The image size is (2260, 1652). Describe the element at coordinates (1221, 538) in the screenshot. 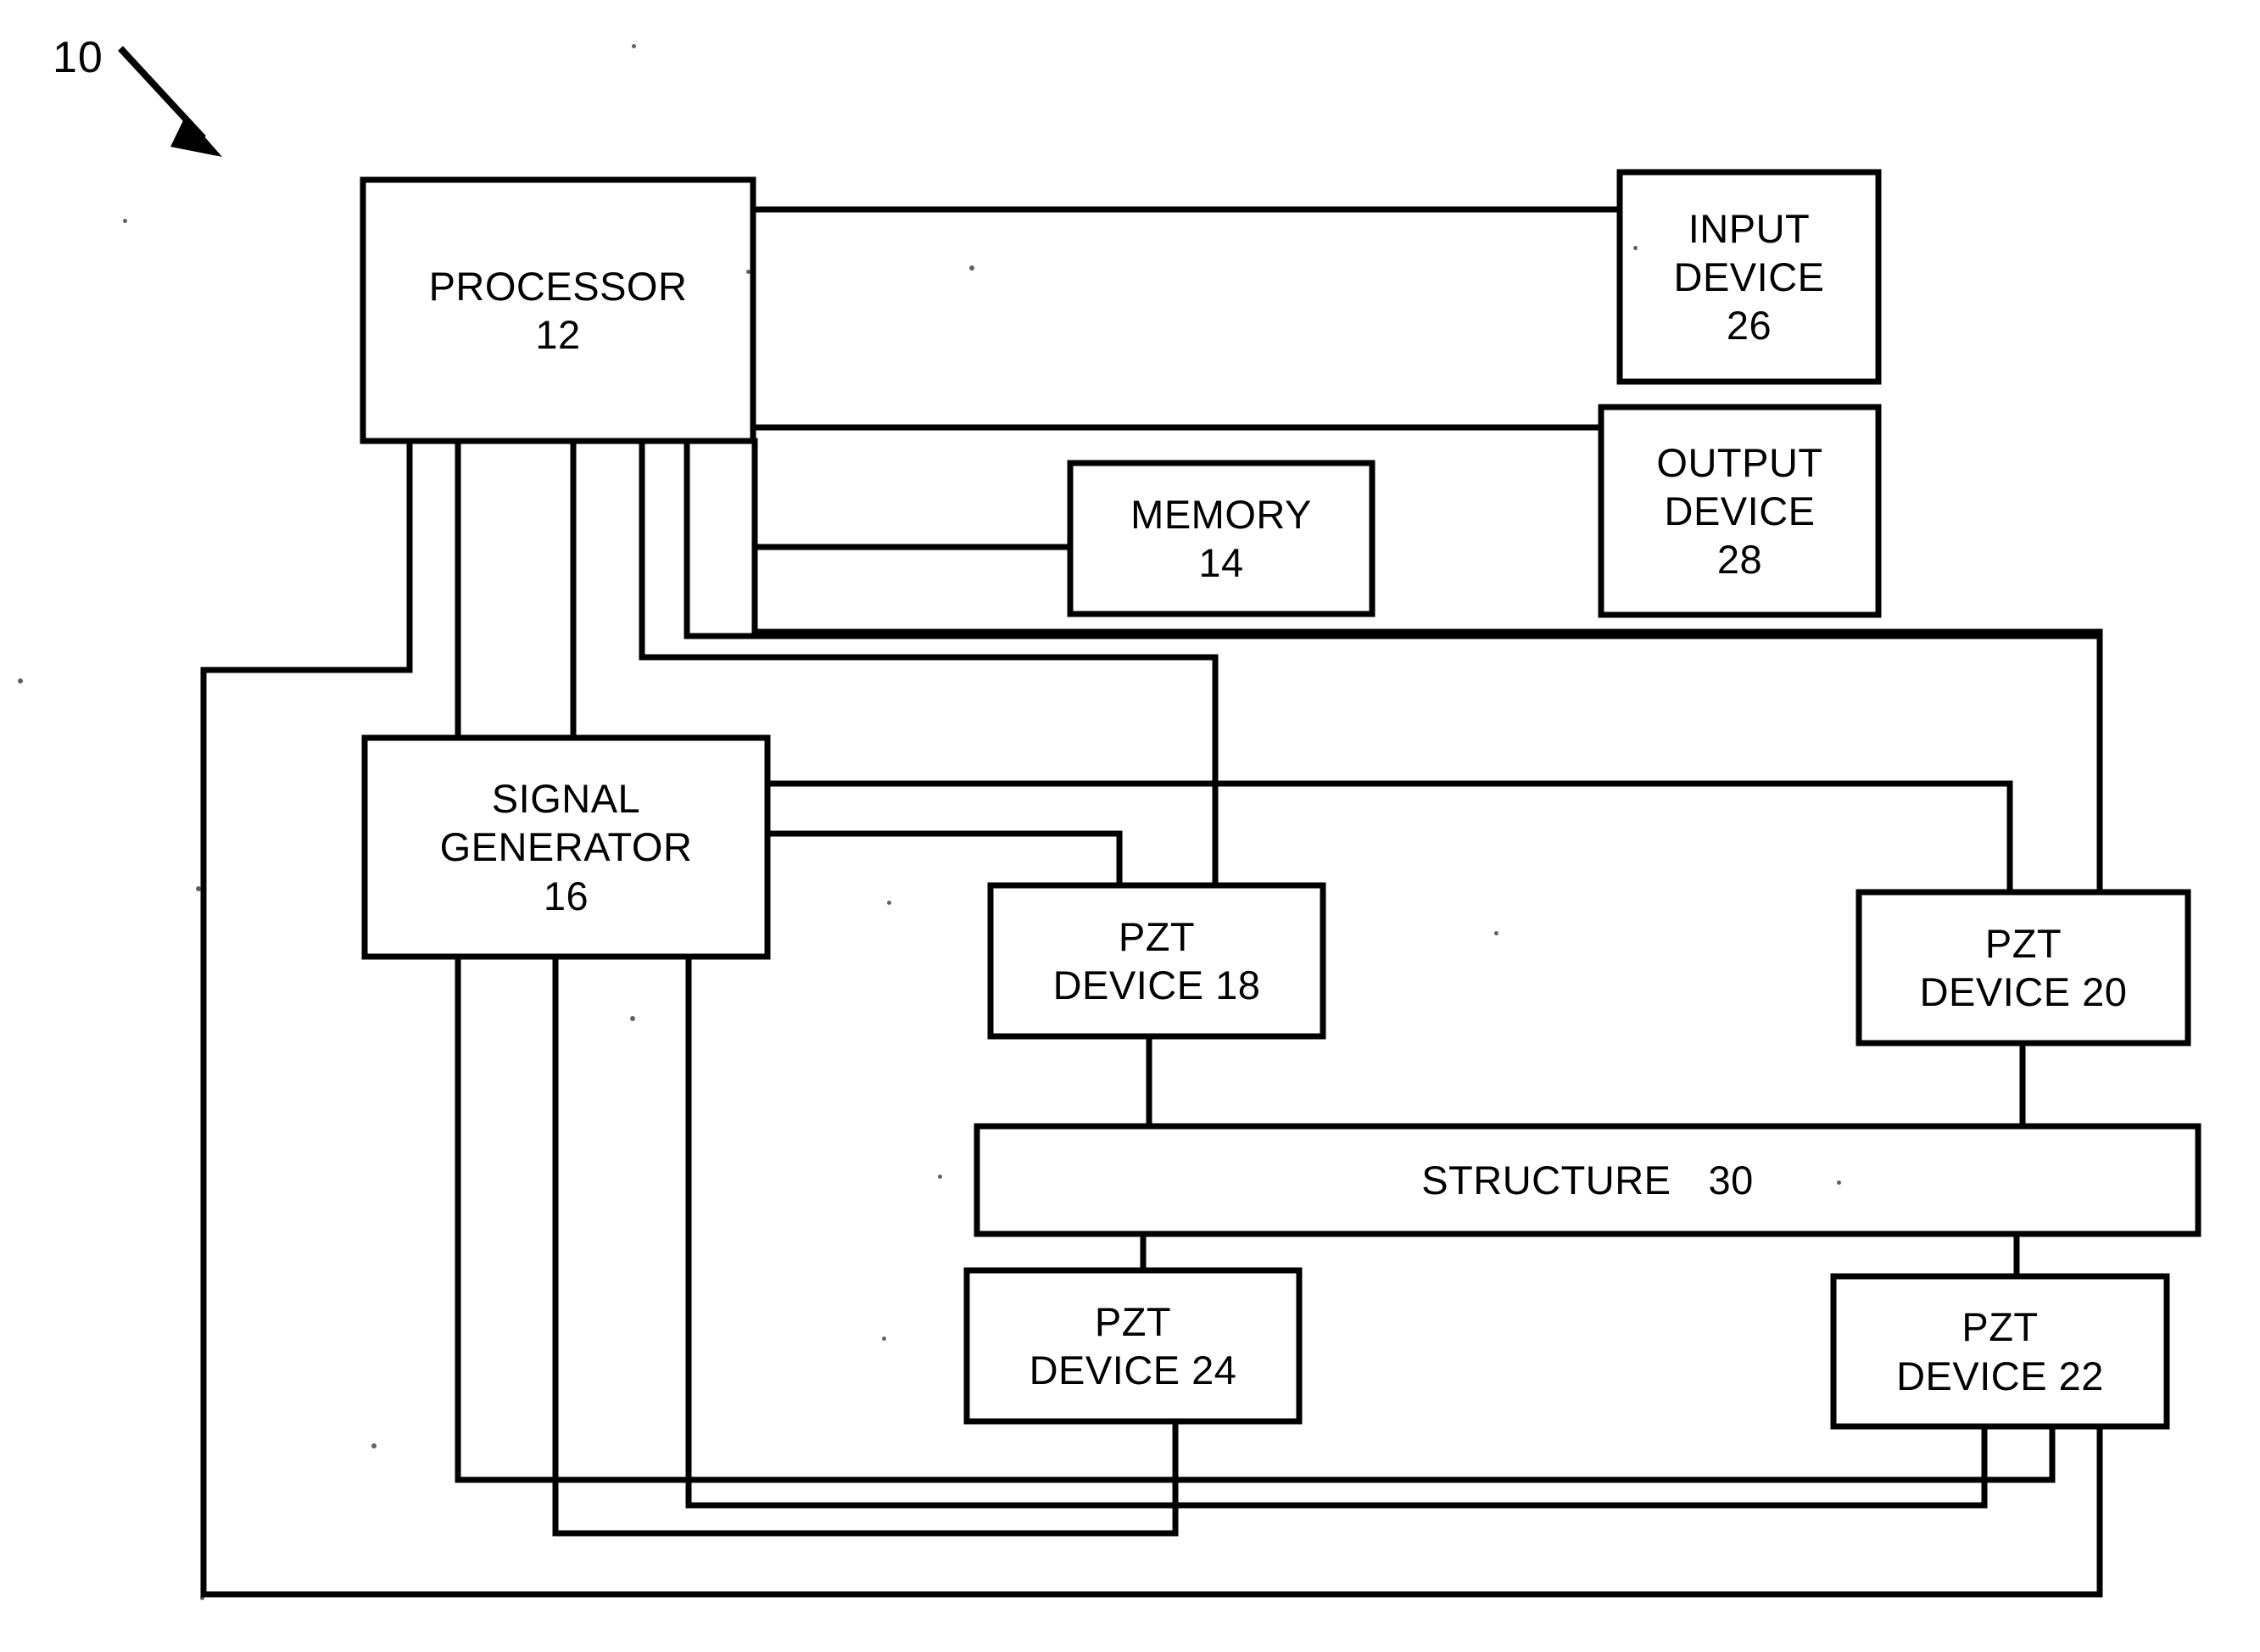

I see `memory-block-rect` at that location.